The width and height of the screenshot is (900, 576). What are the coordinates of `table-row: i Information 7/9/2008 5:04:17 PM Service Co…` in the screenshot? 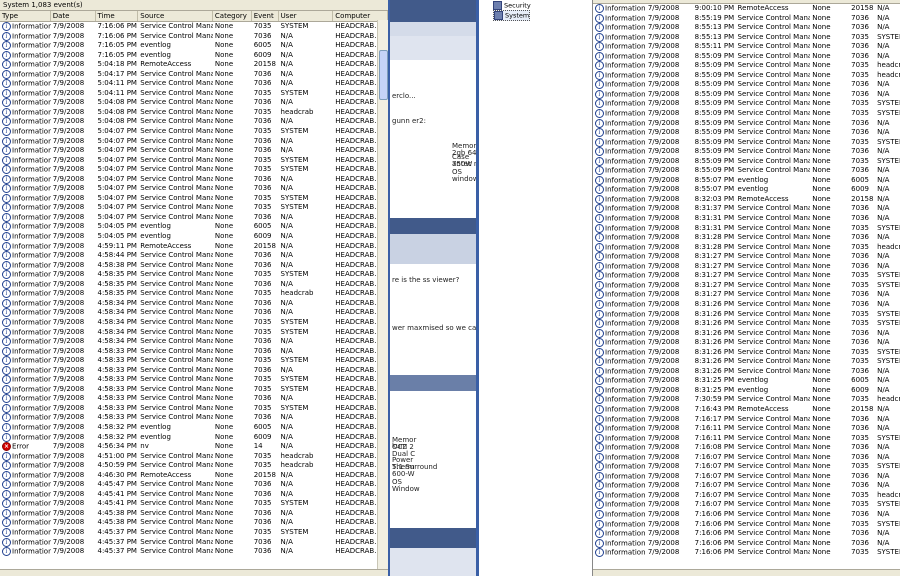 It's located at (194, 74).